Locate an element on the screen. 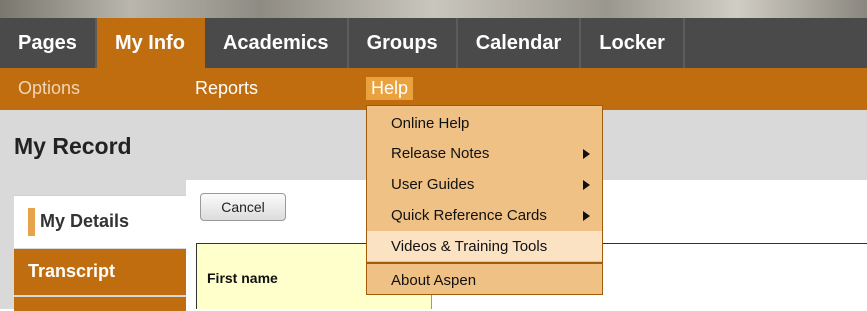 Image resolution: width=867 pixels, height=311 pixels. side-tab-my-details: My Details is located at coordinates (100, 221).